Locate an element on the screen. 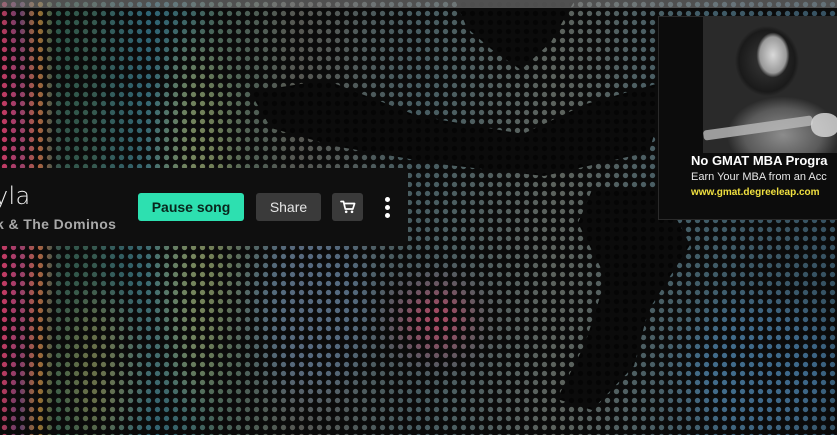 The width and height of the screenshot is (837, 435). now-playing-card: yla k & The Dominos Pause song Share is located at coordinates (204, 207).